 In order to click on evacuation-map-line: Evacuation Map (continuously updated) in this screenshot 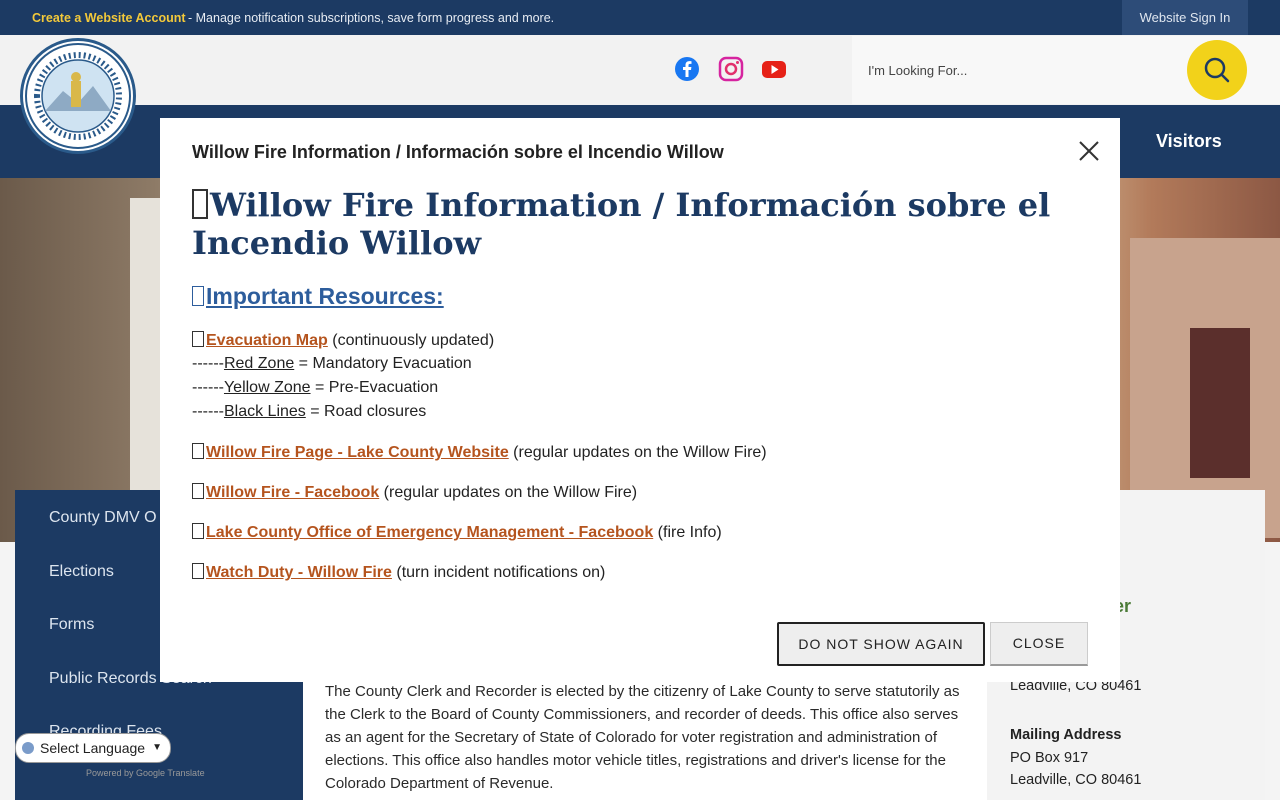, I will do `click(343, 340)`.